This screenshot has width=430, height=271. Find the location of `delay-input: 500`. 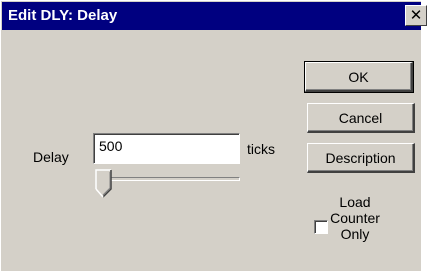

delay-input: 500 is located at coordinates (166, 148).